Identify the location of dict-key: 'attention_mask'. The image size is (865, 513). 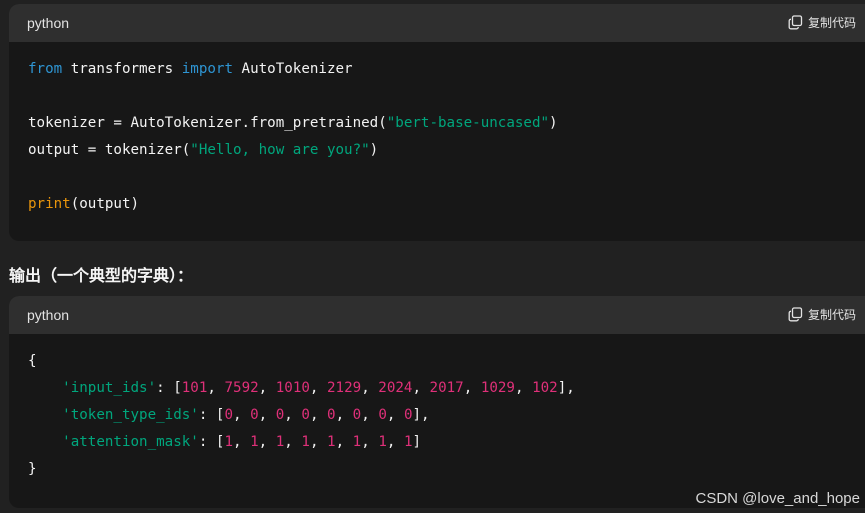
(130, 442).